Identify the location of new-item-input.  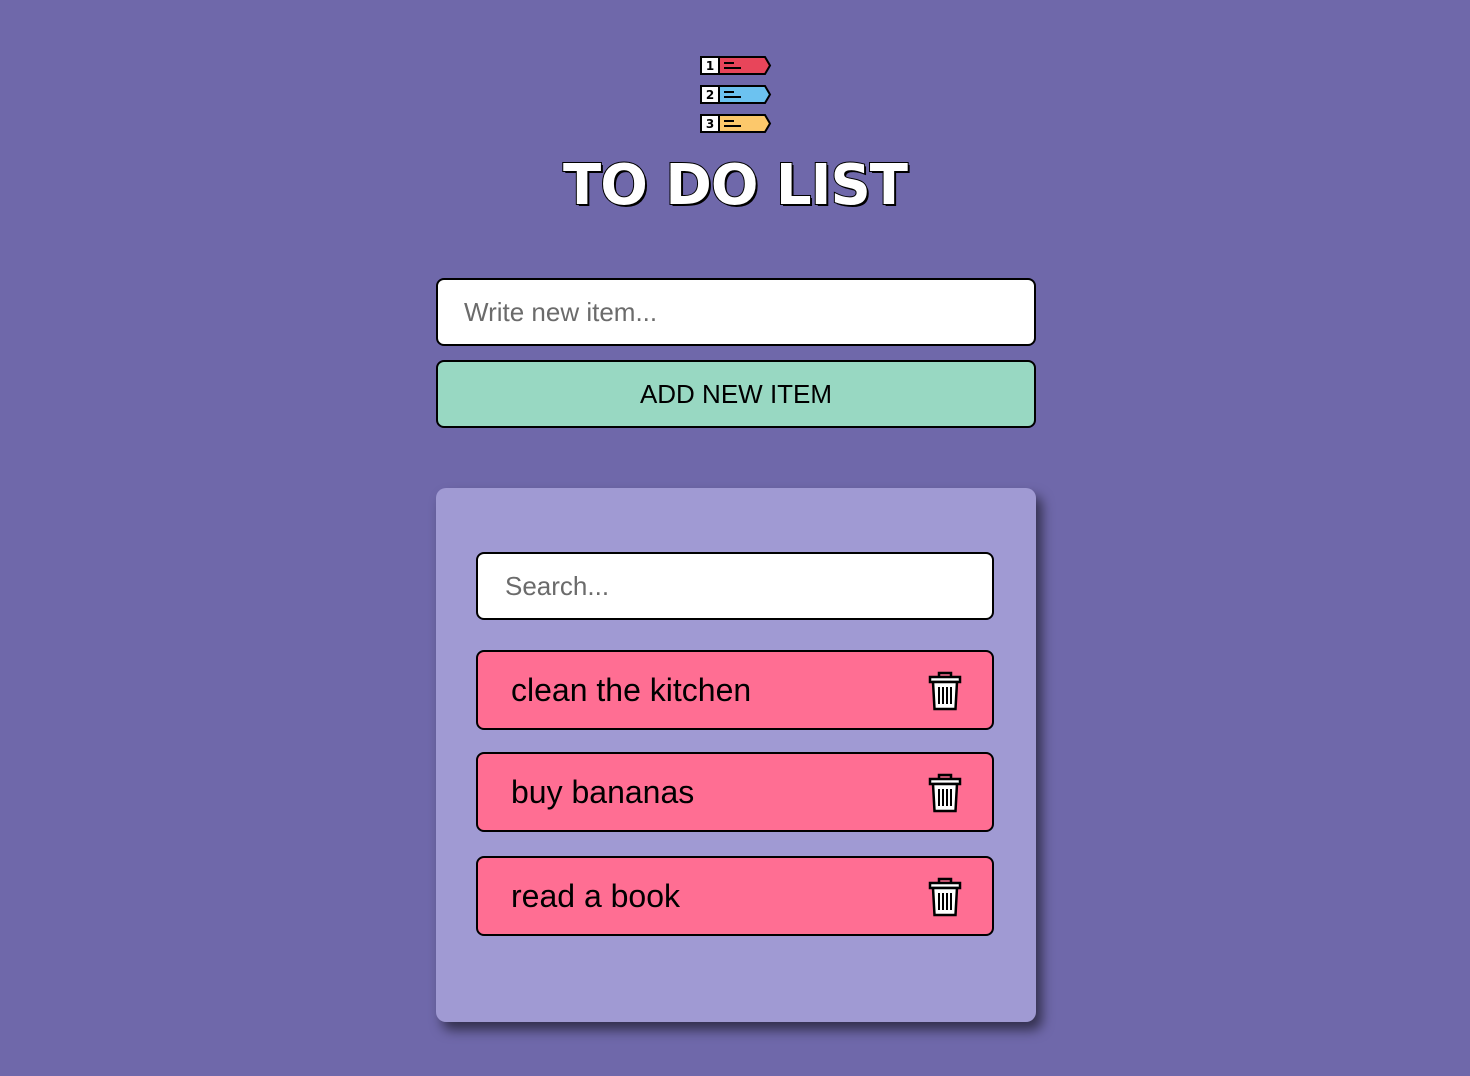
(736, 312).